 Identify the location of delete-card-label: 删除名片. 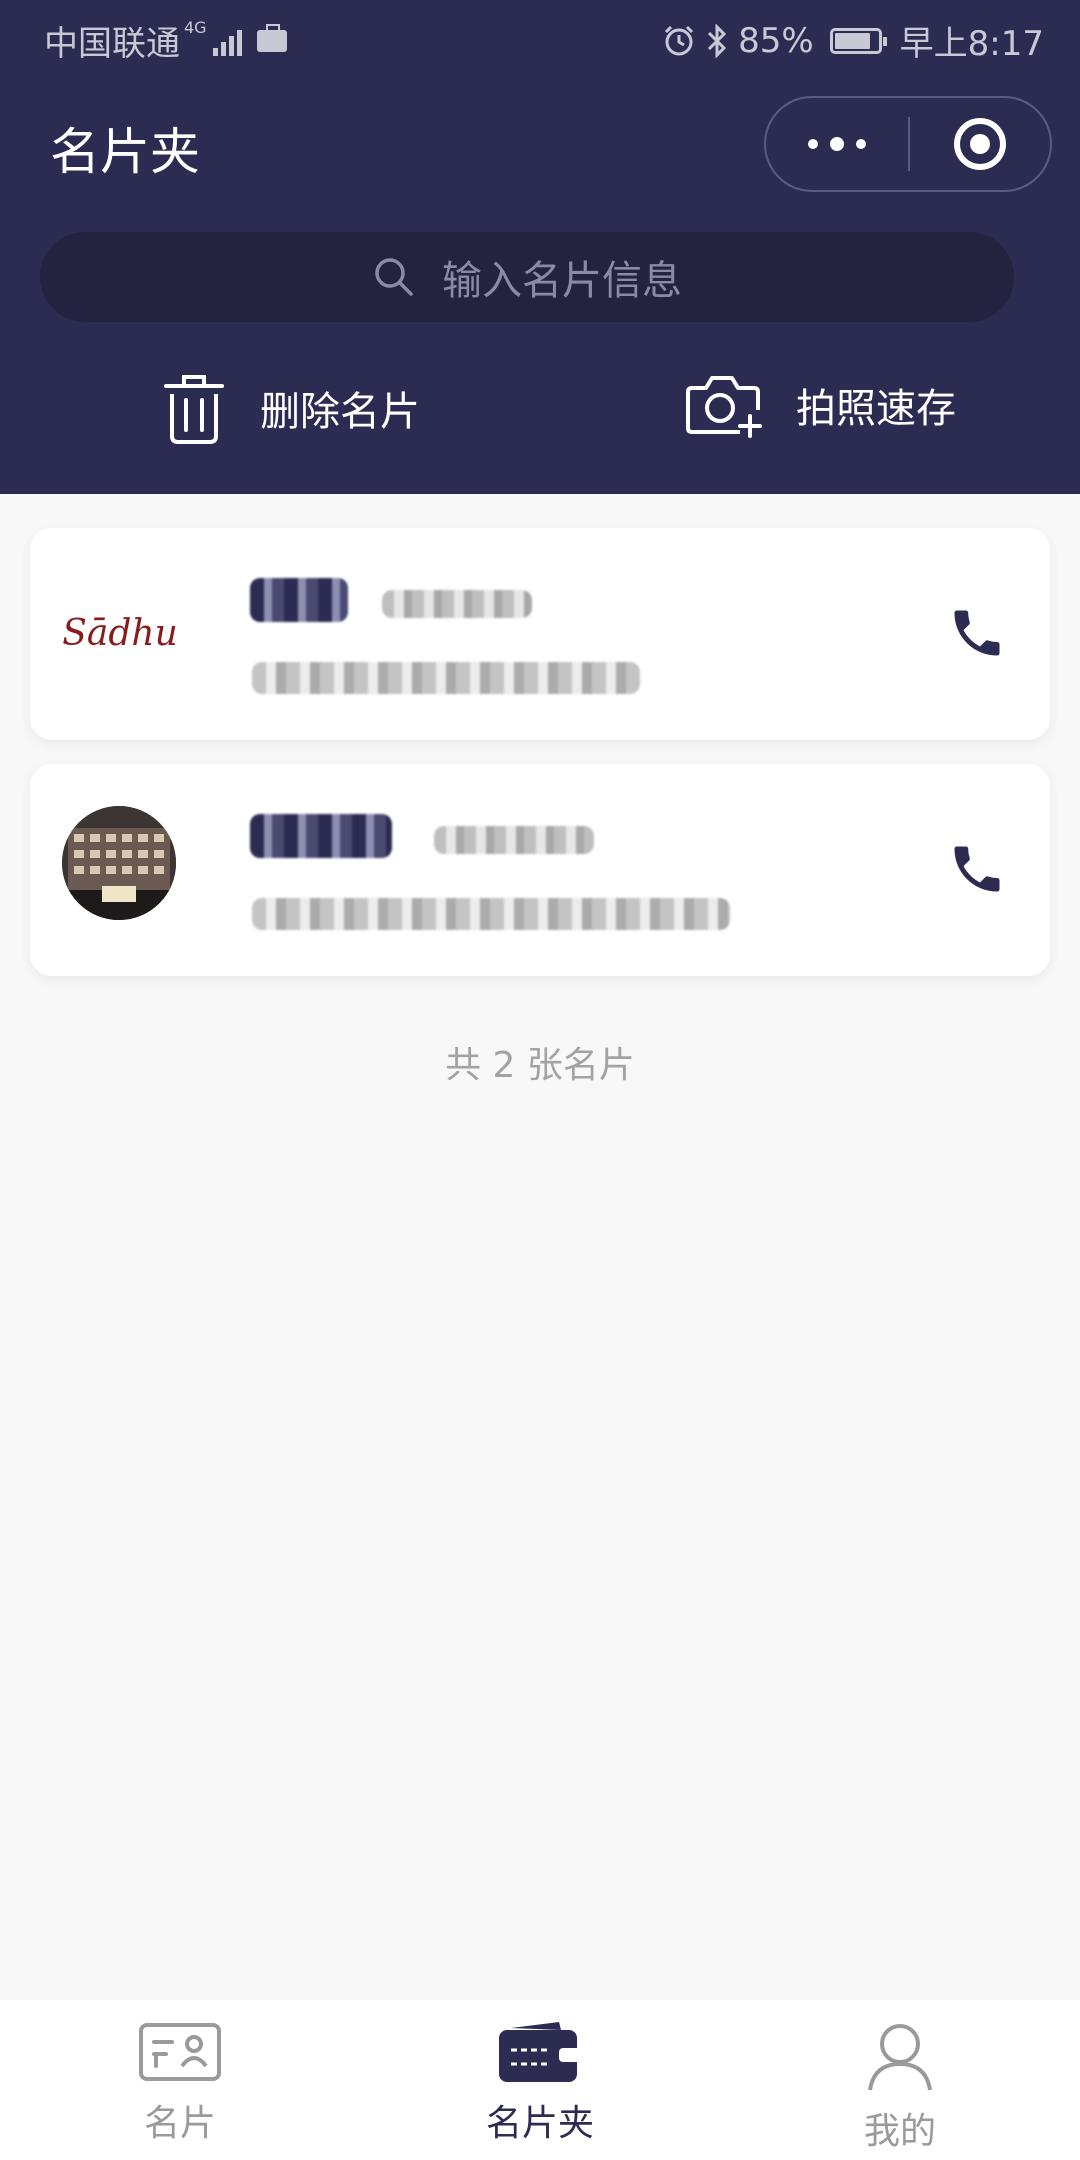
(340, 412).